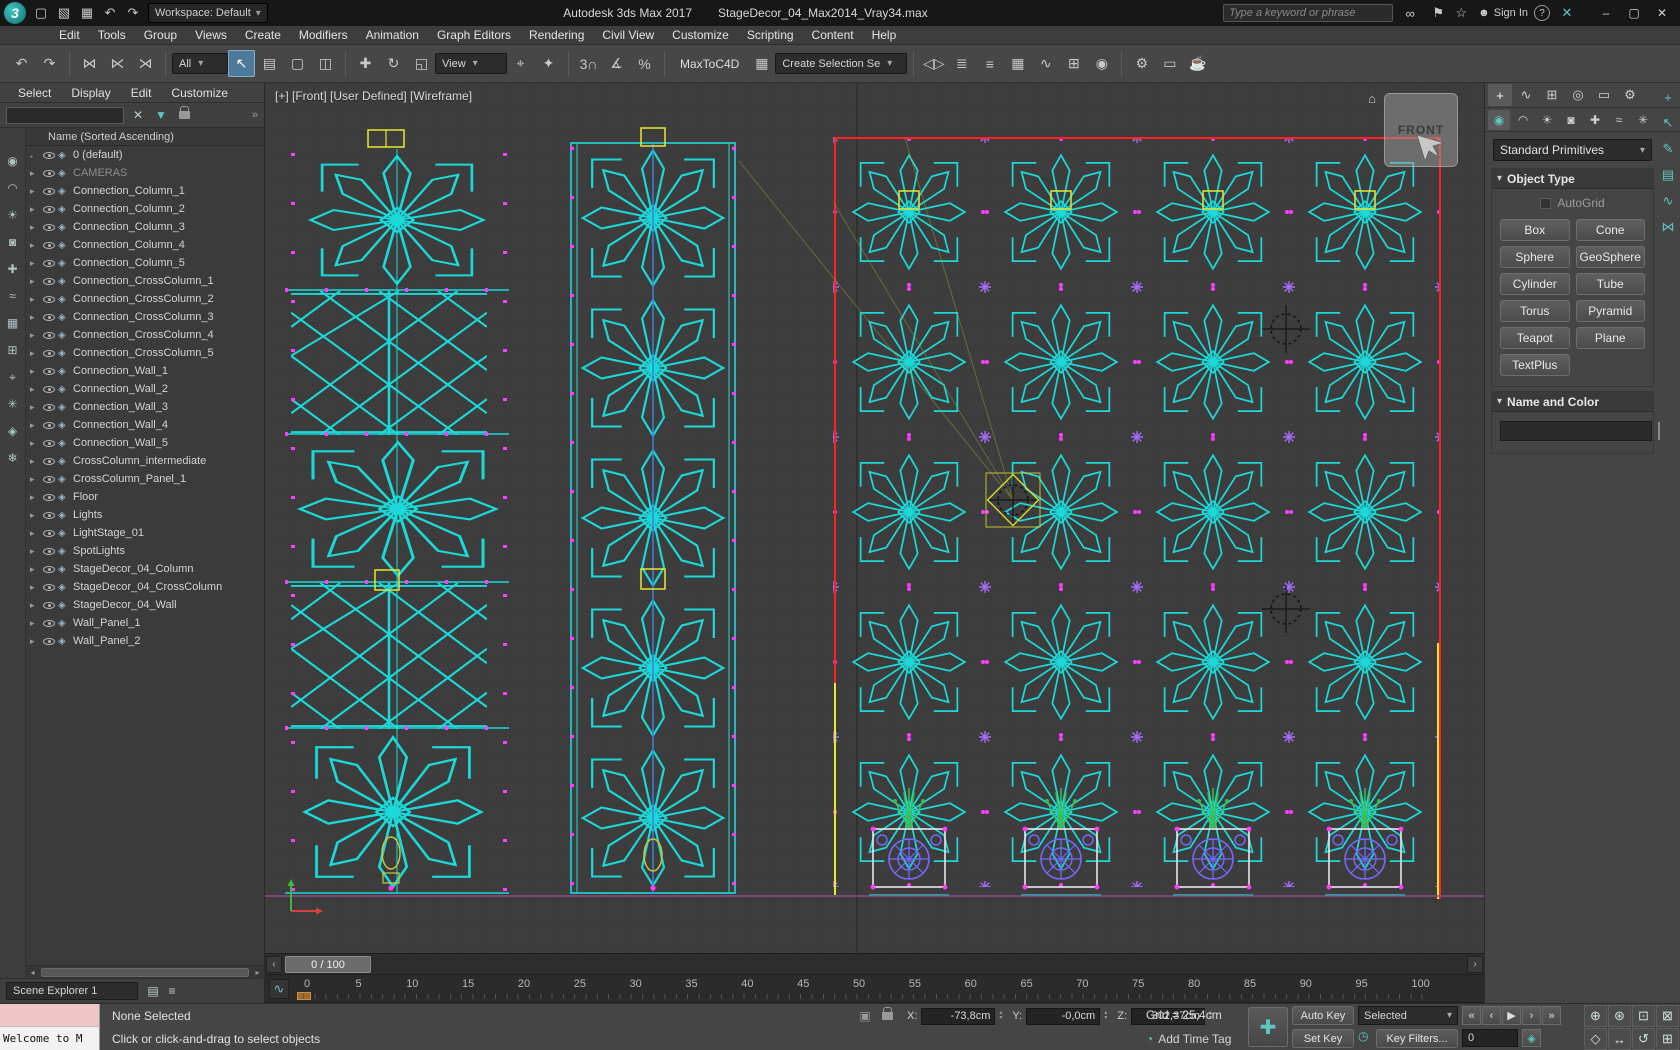 This screenshot has width=1680, height=1050. Describe the element at coordinates (145, 461) in the screenshot. I see `scene-explorer-row: CrossColumn_intermediate` at that location.